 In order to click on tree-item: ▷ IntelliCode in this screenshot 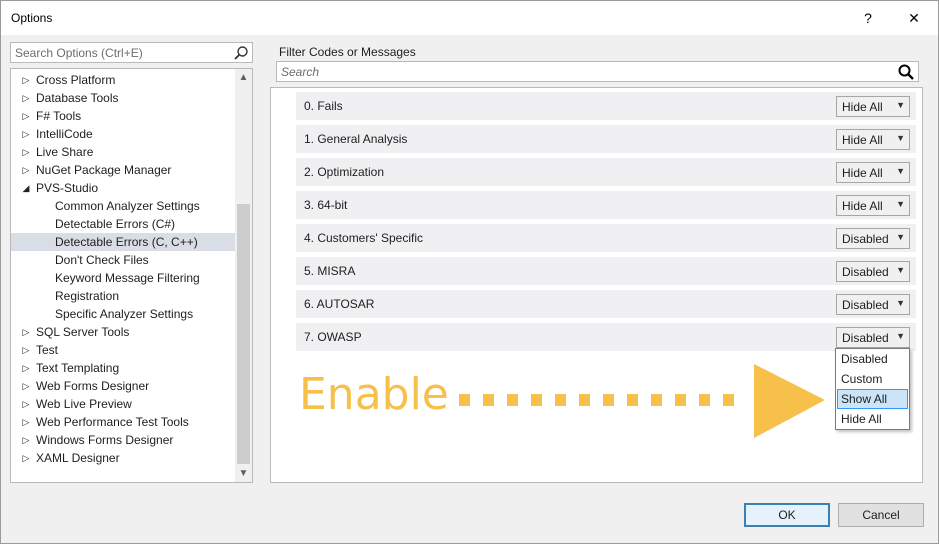, I will do `click(123, 134)`.